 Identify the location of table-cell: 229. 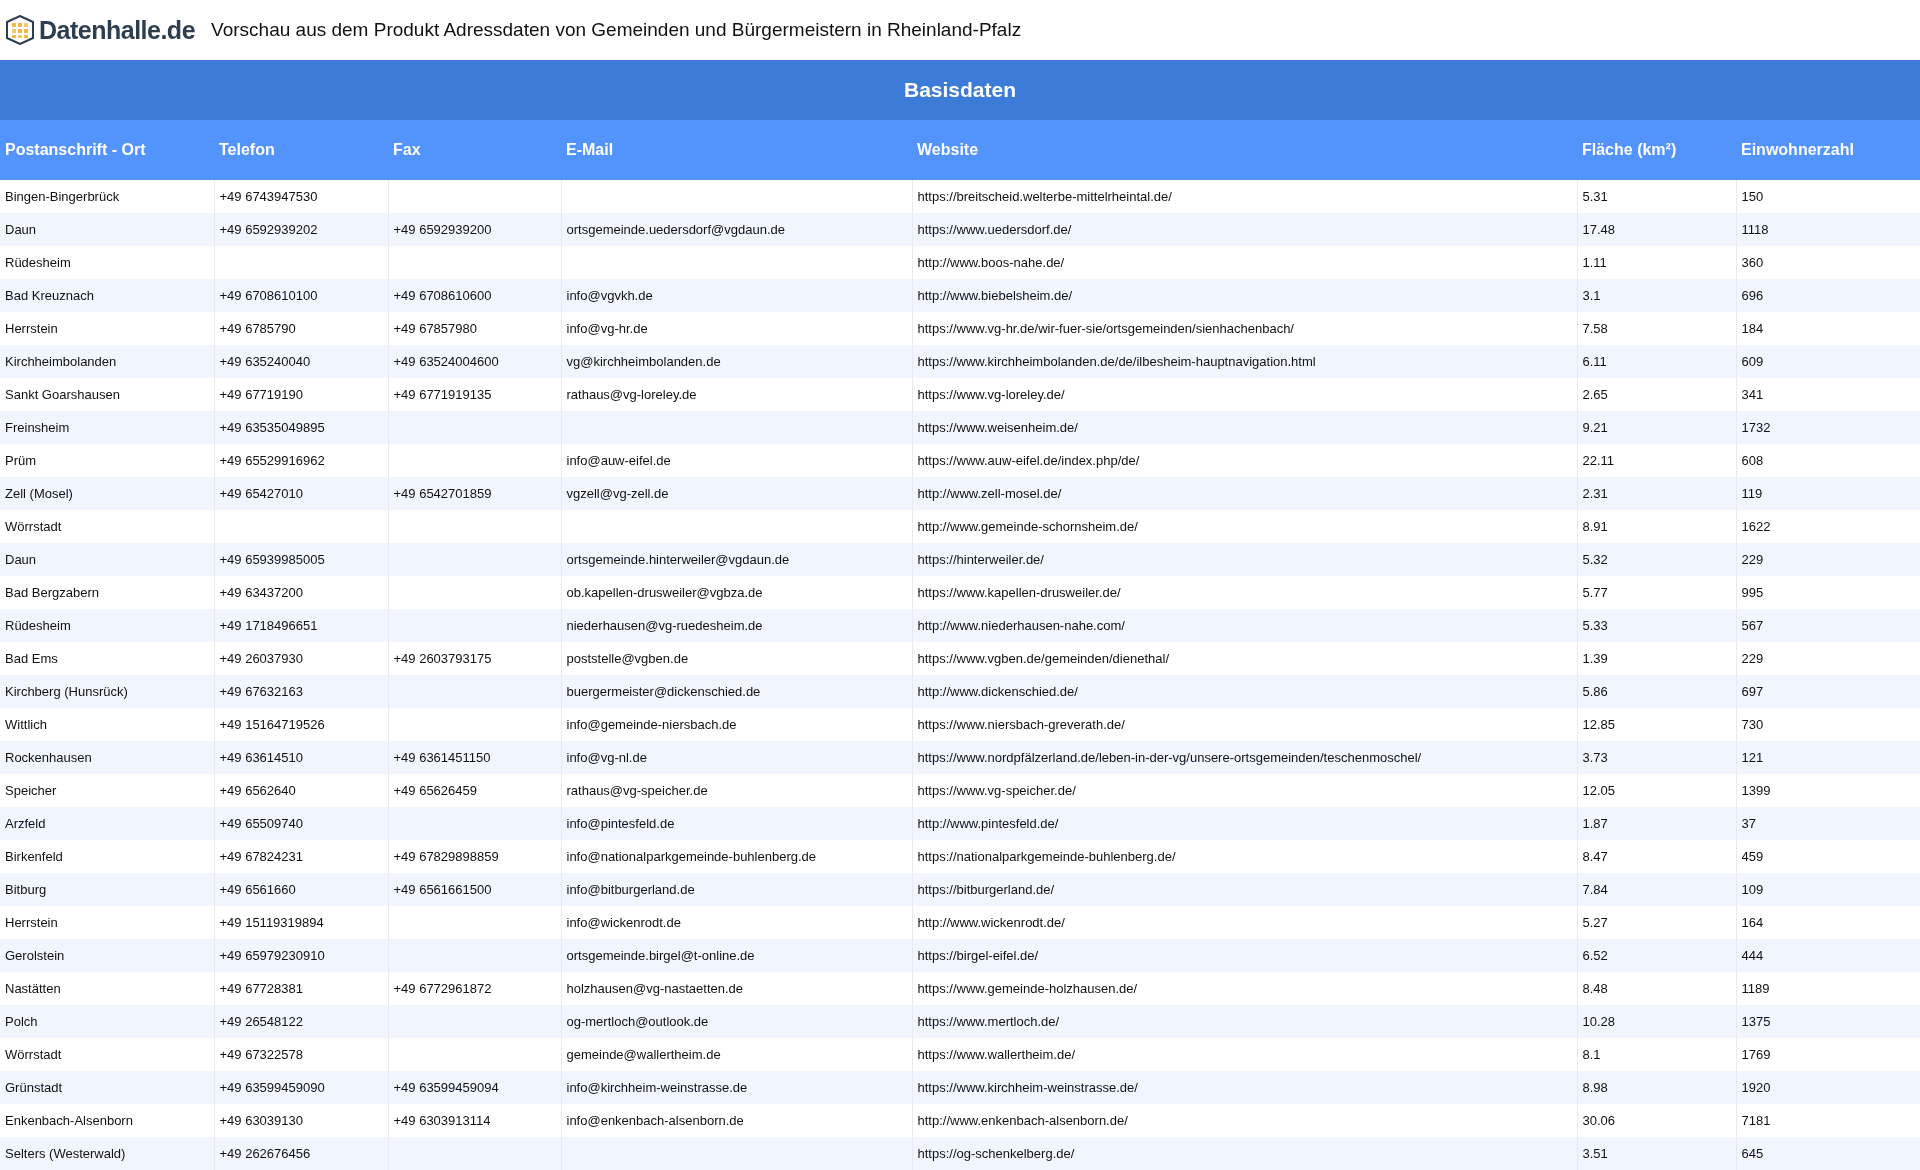
(1752, 559).